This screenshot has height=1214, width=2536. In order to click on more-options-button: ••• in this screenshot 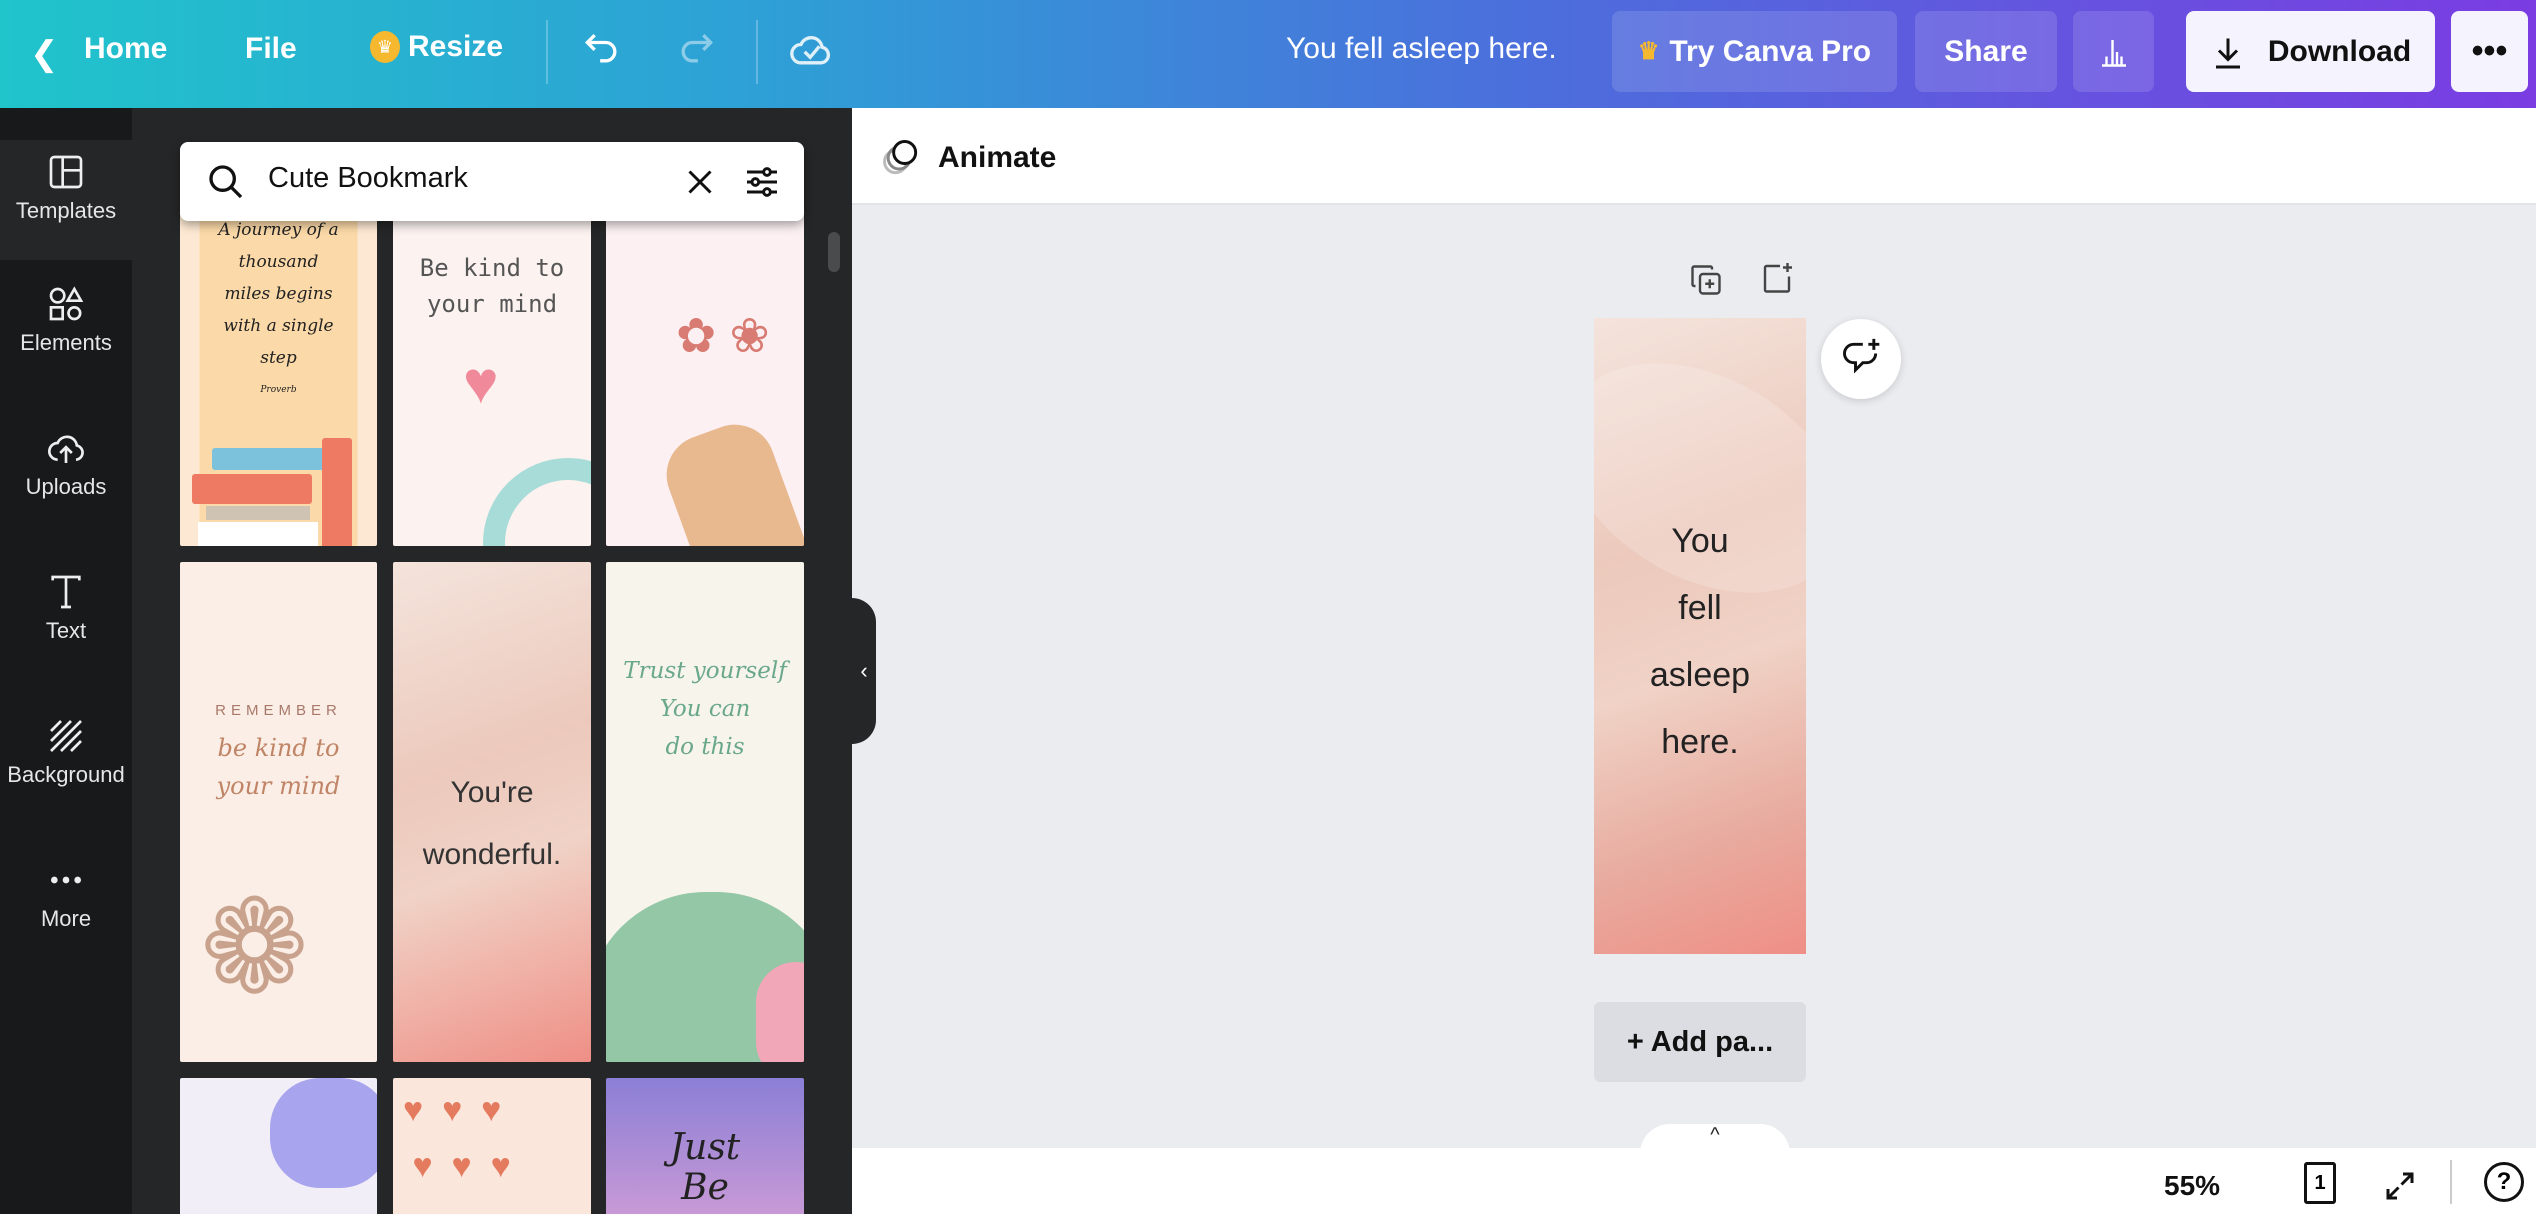, I will do `click(2489, 51)`.